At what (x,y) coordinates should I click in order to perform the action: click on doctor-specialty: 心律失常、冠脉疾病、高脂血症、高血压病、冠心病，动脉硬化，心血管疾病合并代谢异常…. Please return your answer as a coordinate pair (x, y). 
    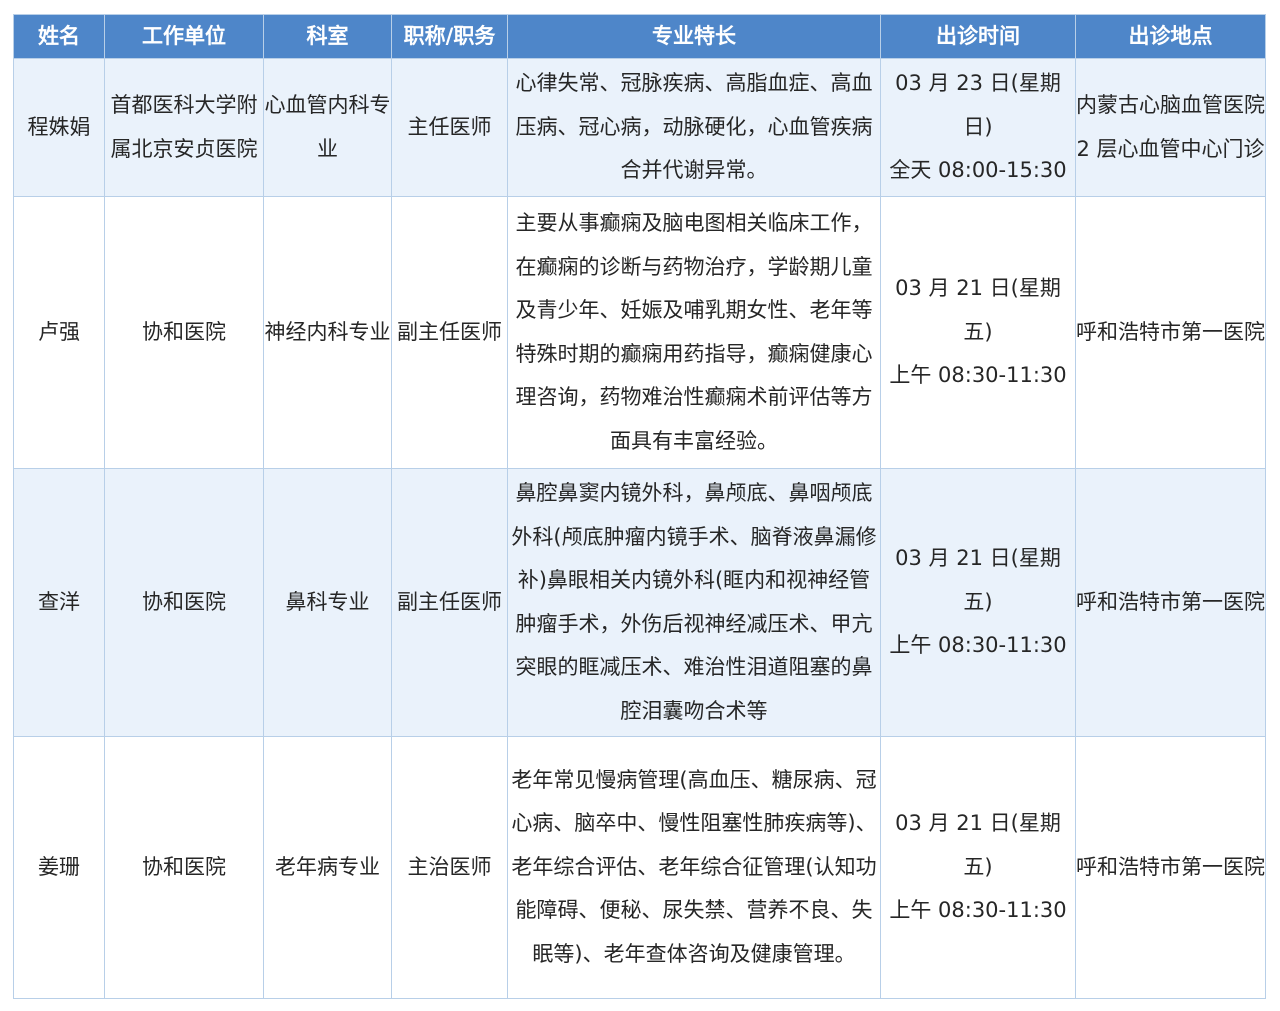
    Looking at the image, I should click on (694, 127).